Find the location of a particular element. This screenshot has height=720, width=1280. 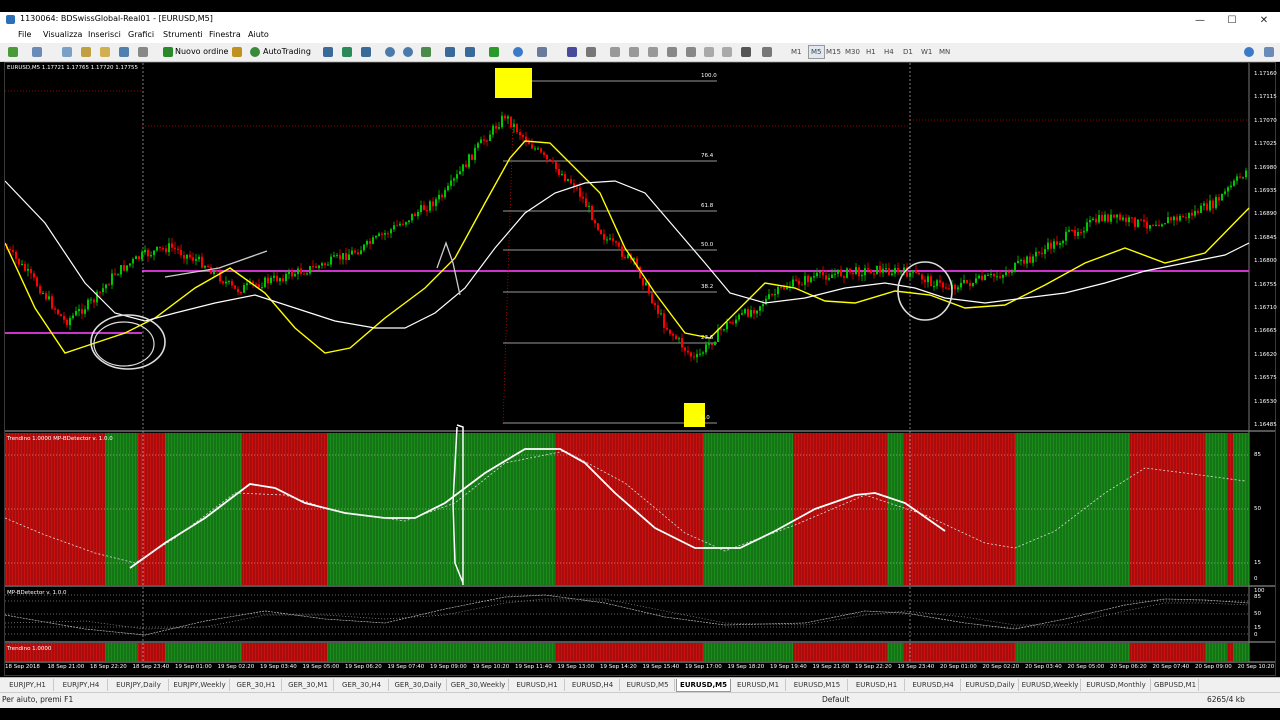

chart-tab: EURJPY,H1 is located at coordinates (28, 685).